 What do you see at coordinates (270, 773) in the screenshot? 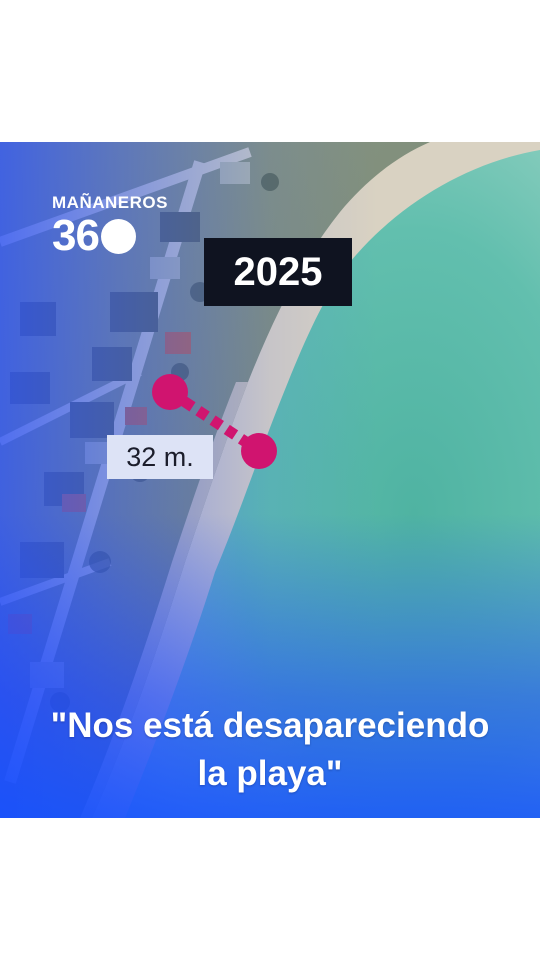
I see `caption-line-2: la playa"` at bounding box center [270, 773].